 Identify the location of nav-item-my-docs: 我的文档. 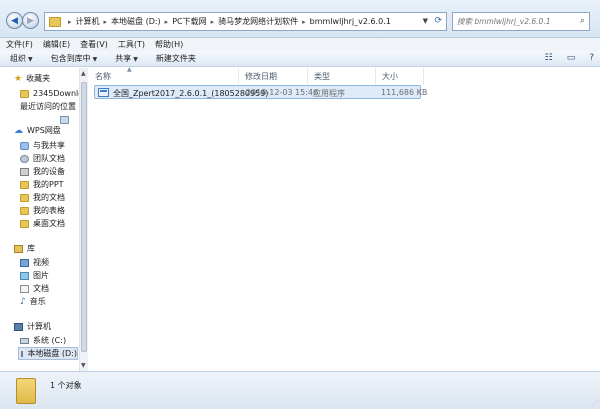
(42, 197).